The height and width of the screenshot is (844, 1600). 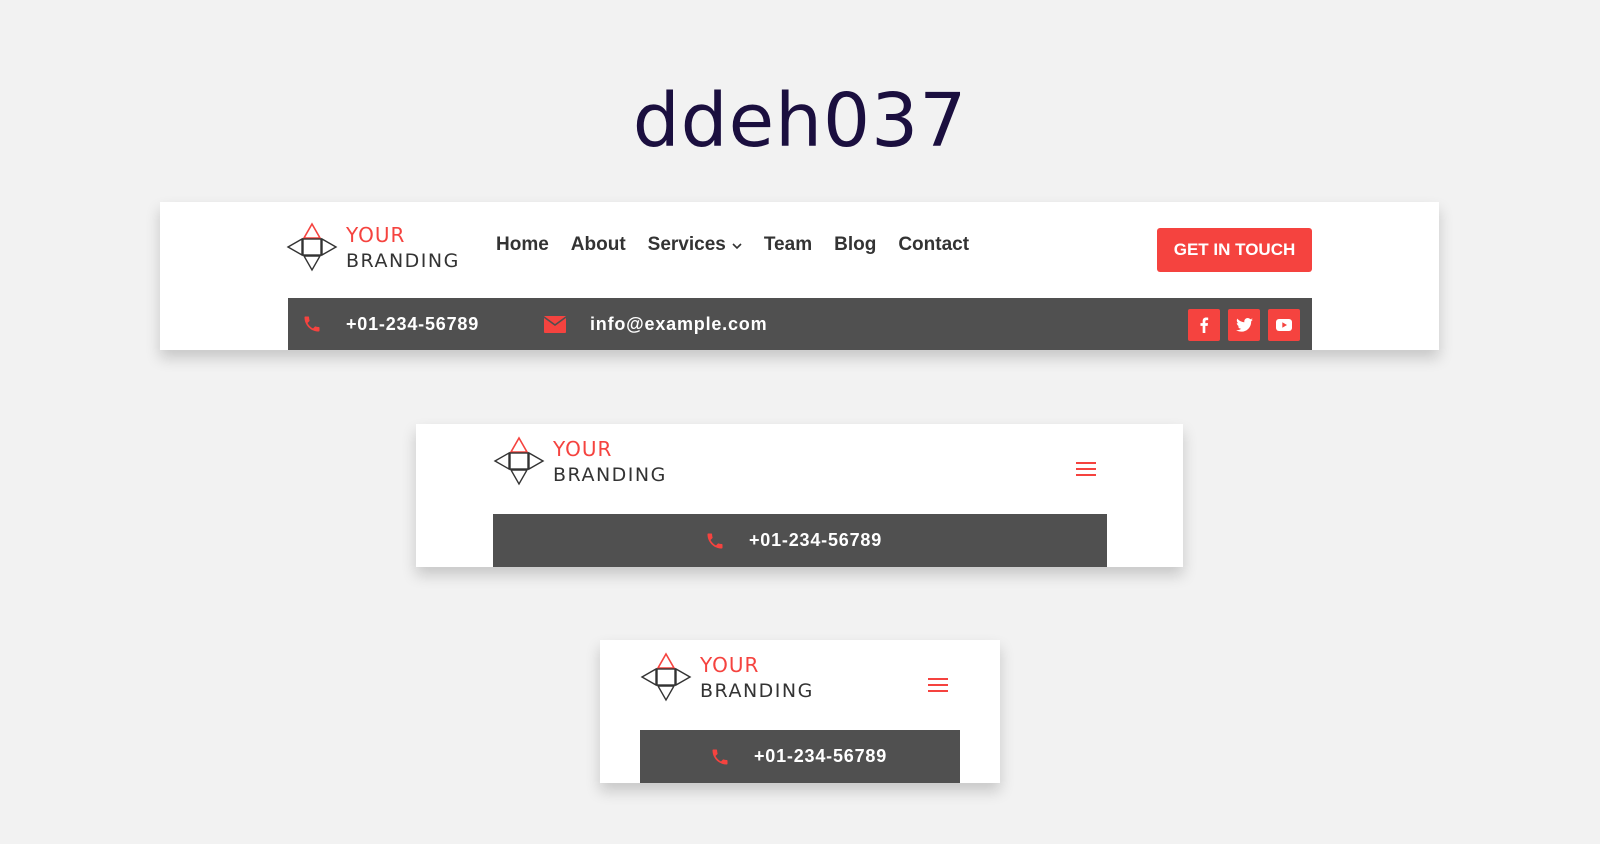 I want to click on main-nav: Home About Services Team Blog Contact, so click(x=743, y=245).